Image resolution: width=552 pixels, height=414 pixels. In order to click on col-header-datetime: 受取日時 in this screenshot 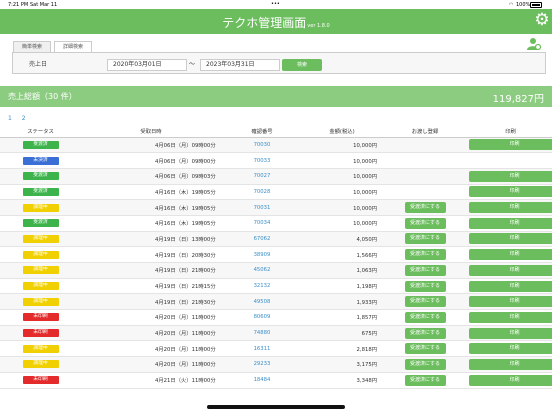, I will do `click(151, 131)`.